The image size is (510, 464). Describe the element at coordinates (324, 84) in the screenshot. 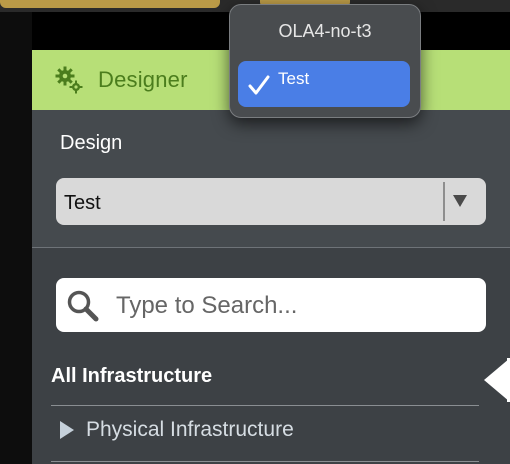

I see `dropdown-option-test: Test` at that location.